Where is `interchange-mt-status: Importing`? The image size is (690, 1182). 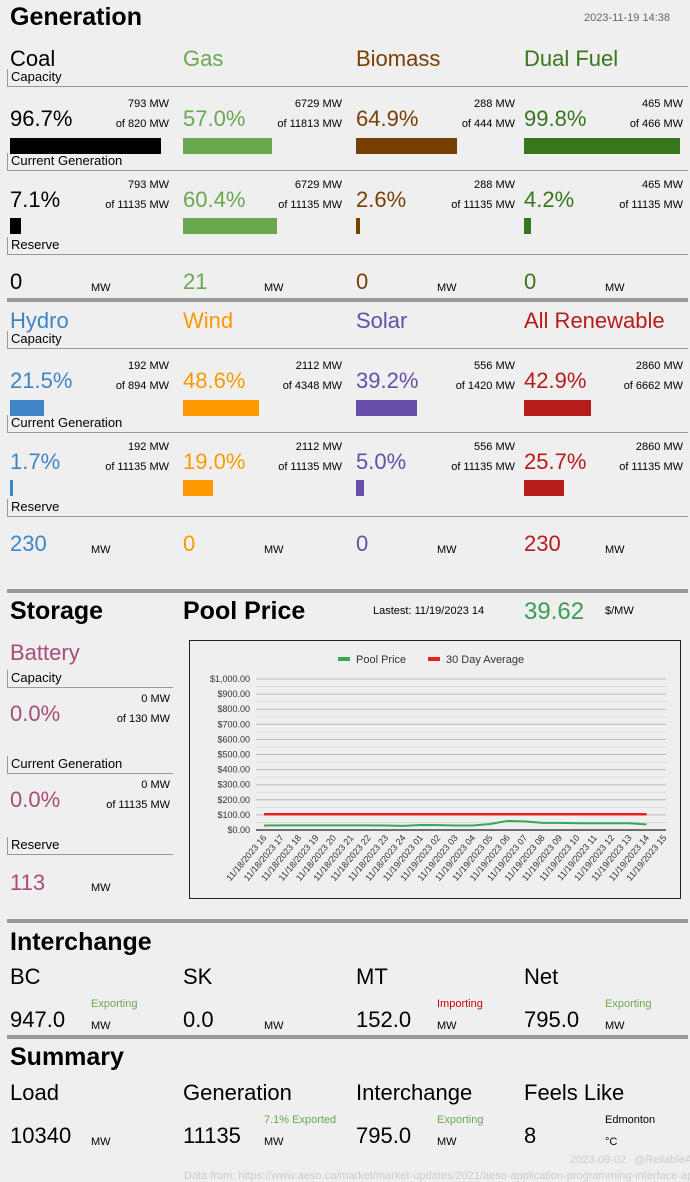 interchange-mt-status: Importing is located at coordinates (460, 1004).